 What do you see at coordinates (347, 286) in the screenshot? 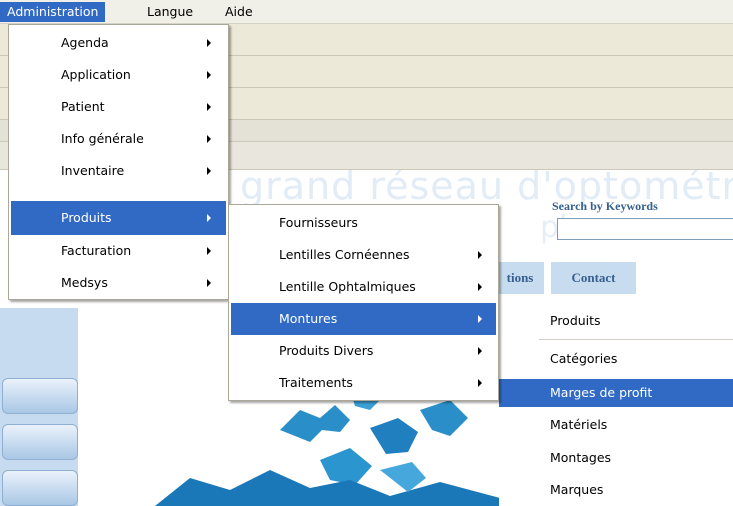
I see `menu-item-label: Lentille Ophtalmiques` at bounding box center [347, 286].